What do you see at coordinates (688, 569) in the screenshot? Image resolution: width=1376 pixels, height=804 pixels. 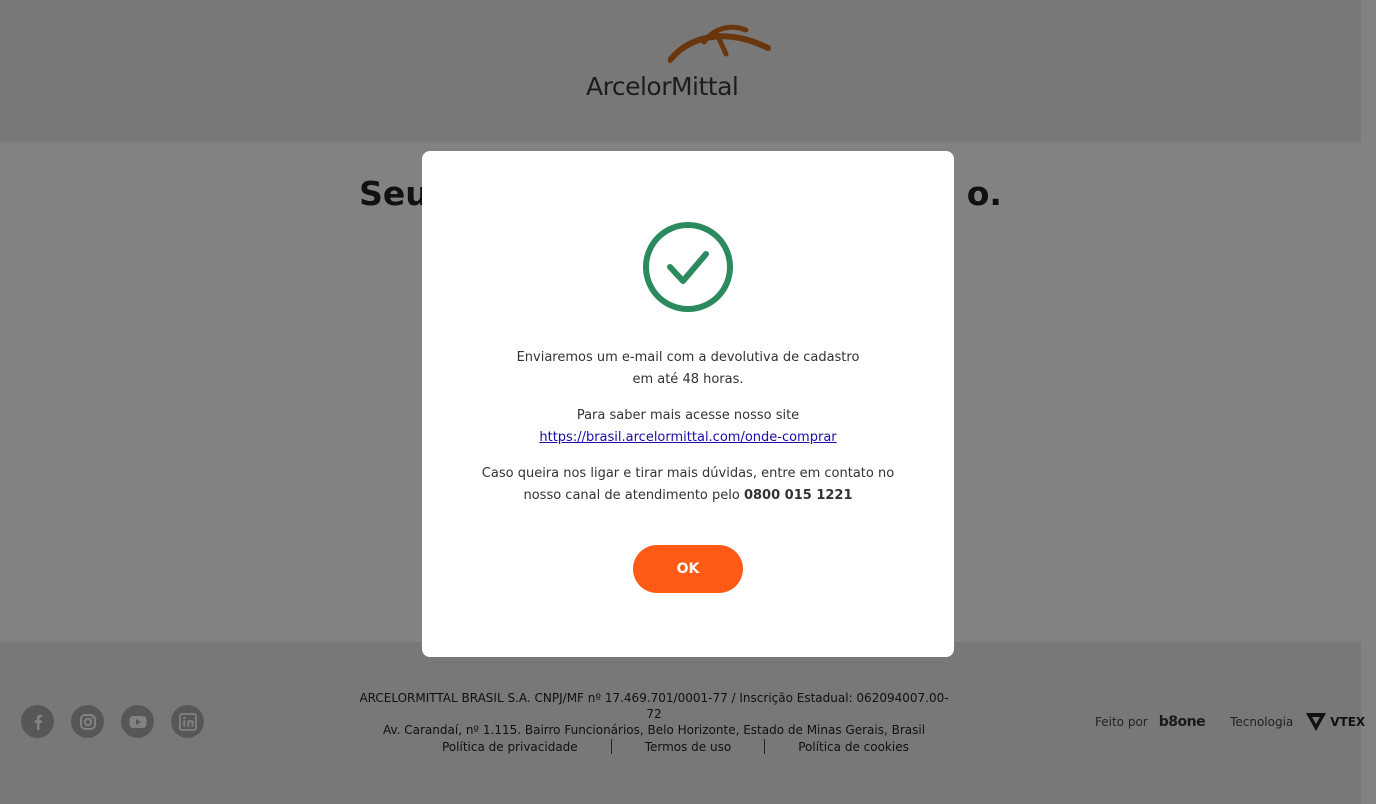 I see `ok-button: OK` at bounding box center [688, 569].